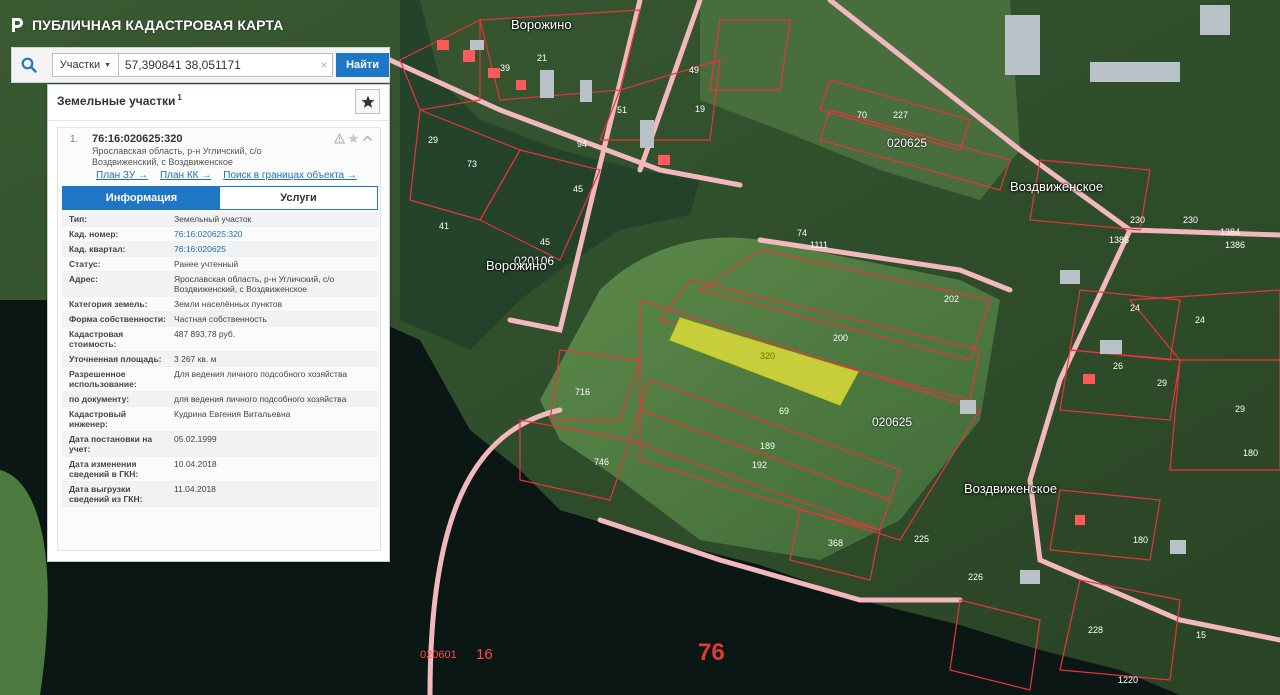 This screenshot has width=1280, height=695. I want to click on star-icon, so click(367, 101).